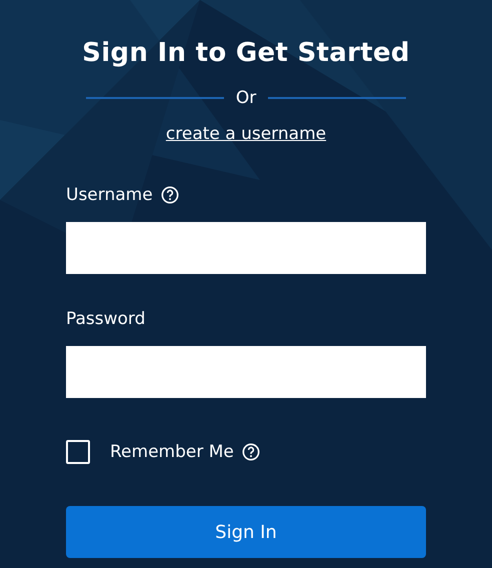 The image size is (492, 568). I want to click on checkbox, so click(78, 452).